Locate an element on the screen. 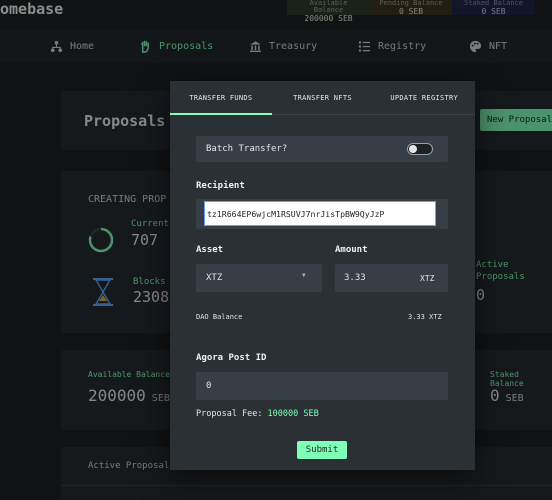 This screenshot has width=552, height=500. tab-transfer-funds: TRANSFER FUNDS is located at coordinates (221, 98).